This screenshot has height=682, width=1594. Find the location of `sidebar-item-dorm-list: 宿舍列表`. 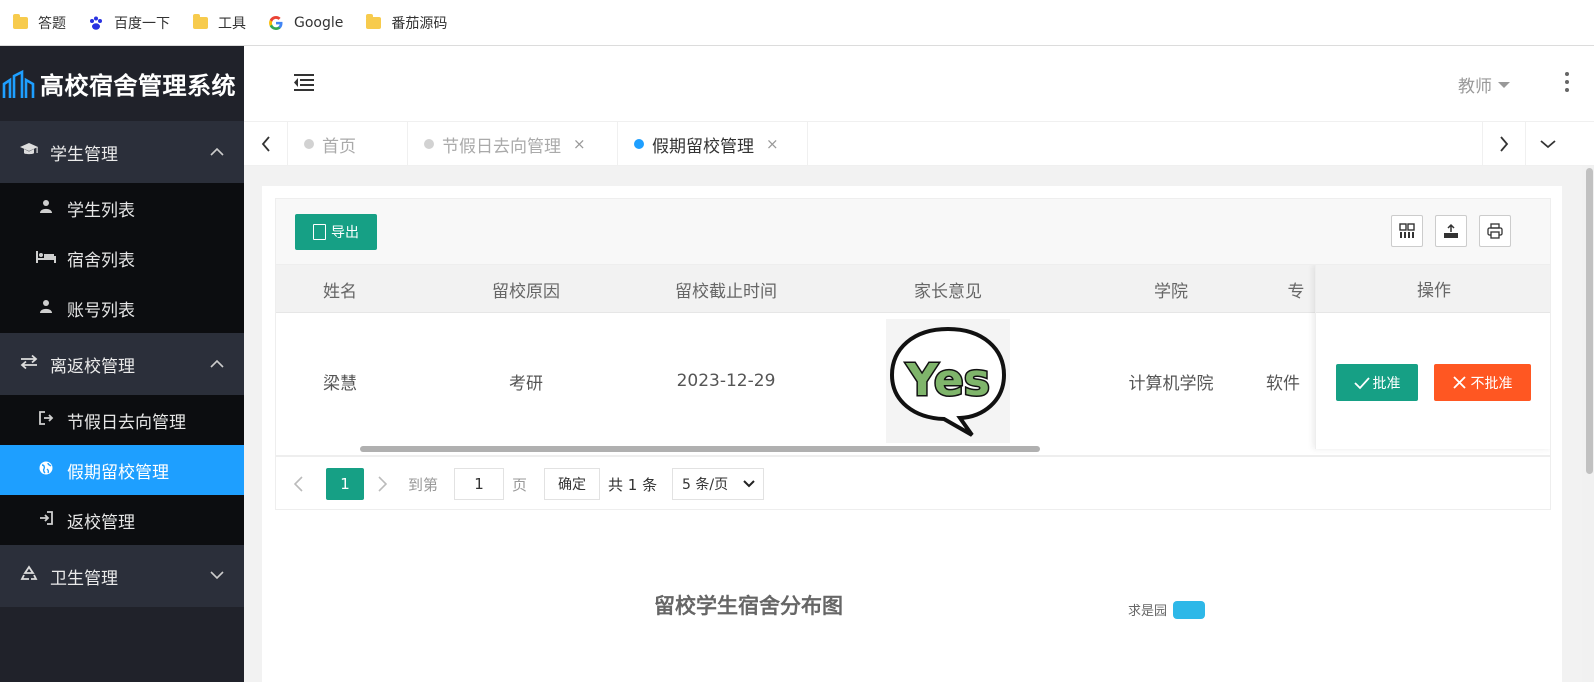

sidebar-item-dorm-list: 宿舍列表 is located at coordinates (122, 258).